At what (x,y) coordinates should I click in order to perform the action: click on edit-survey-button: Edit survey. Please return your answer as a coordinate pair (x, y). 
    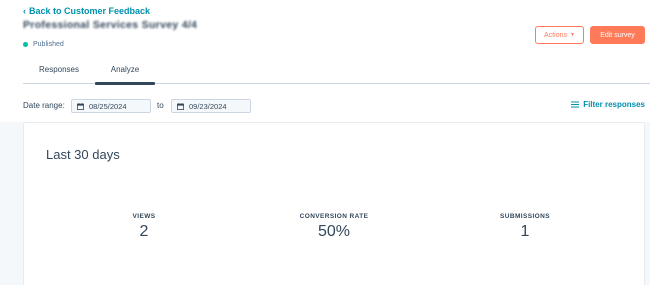
    Looking at the image, I should click on (617, 35).